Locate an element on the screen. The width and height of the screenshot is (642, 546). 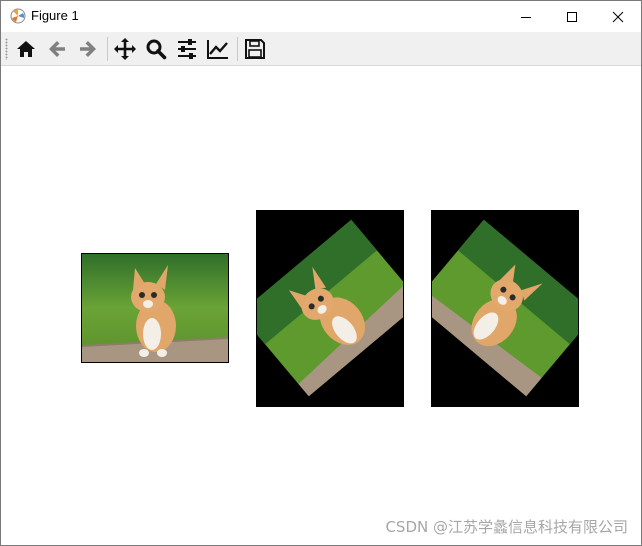
forward-button is located at coordinates (88, 49).